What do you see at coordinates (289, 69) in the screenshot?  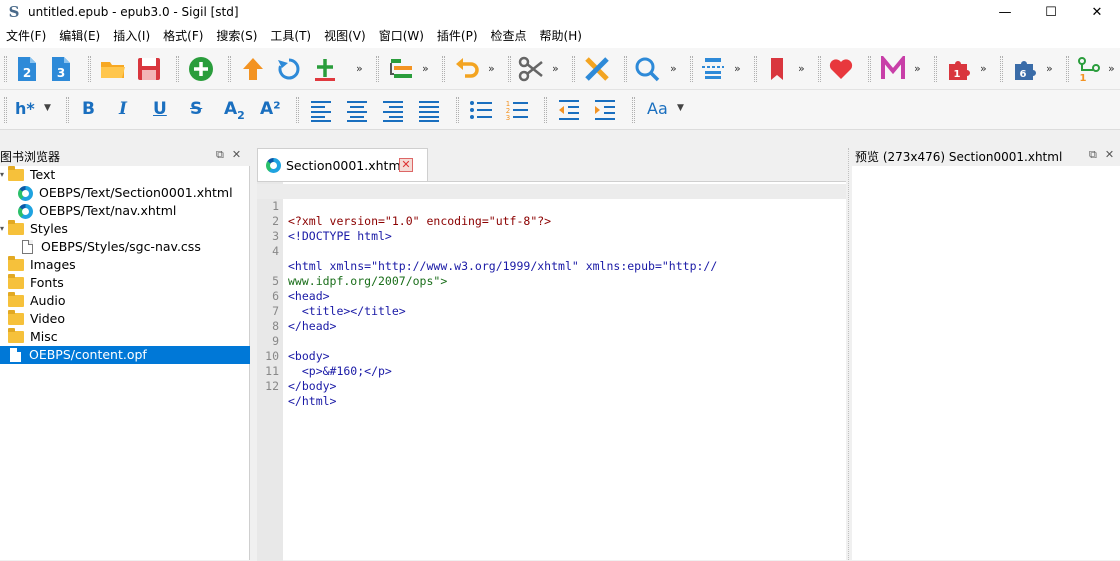 I see `refresh-icon` at bounding box center [289, 69].